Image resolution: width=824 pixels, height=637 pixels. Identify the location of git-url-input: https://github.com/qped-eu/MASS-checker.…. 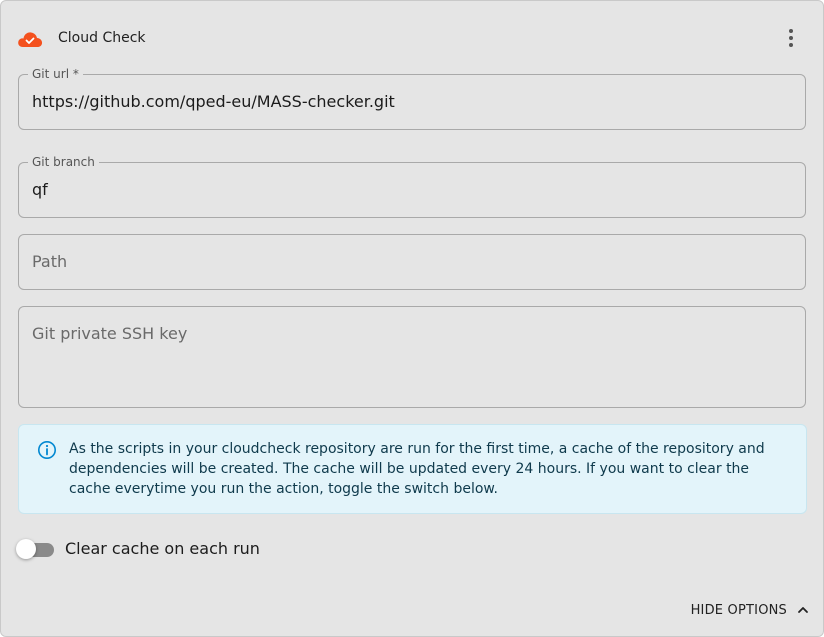
(213, 102).